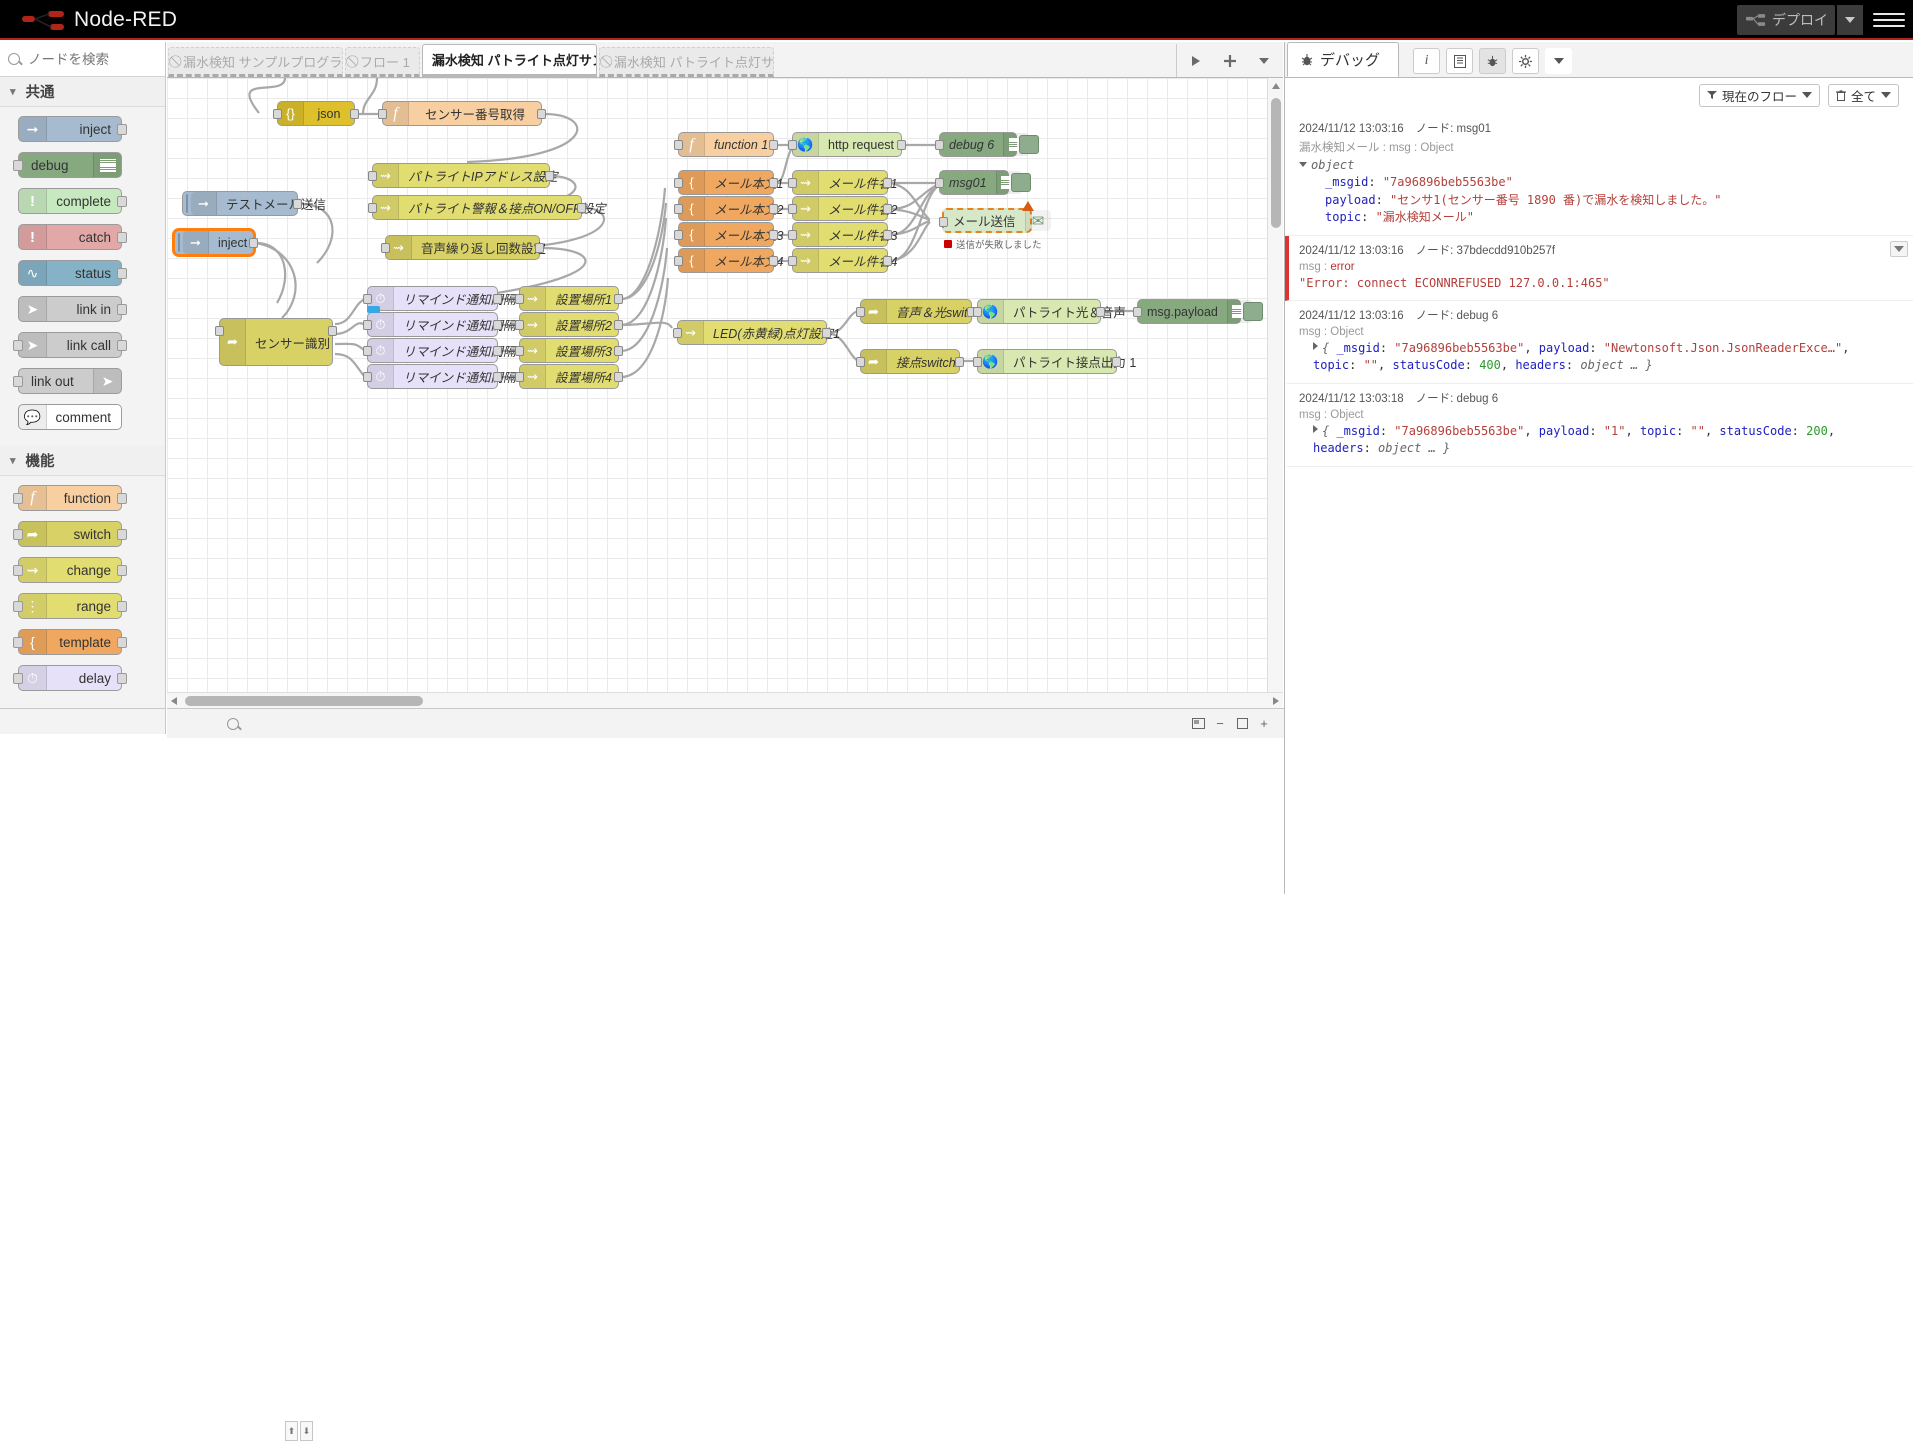 This screenshot has width=1913, height=1441. What do you see at coordinates (72, 273) in the screenshot?
I see `palette-node-status: ∿ status` at bounding box center [72, 273].